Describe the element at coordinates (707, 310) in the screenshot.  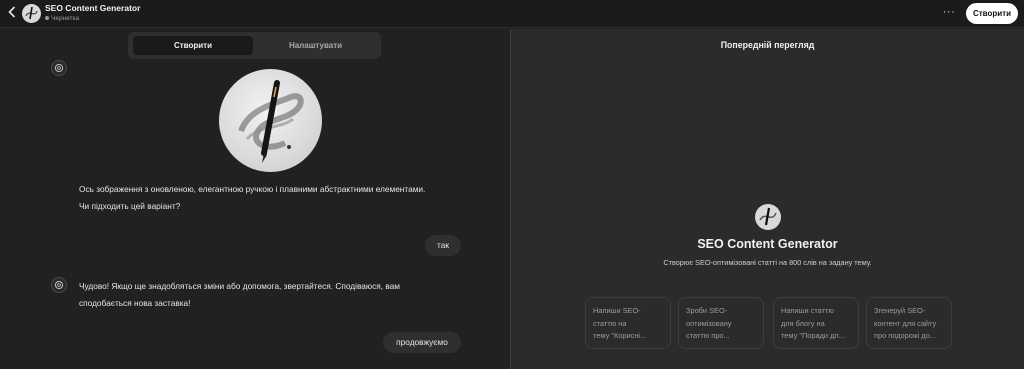
I see `starter-line: Зроби SEO-` at that location.